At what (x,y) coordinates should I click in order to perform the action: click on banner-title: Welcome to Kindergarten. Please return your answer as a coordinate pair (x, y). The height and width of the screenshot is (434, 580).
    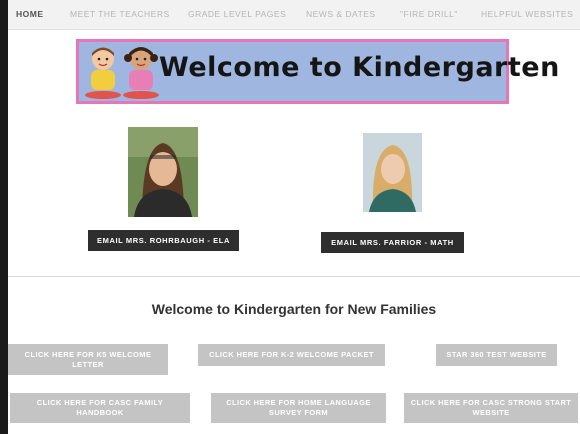
    Looking at the image, I should click on (359, 67).